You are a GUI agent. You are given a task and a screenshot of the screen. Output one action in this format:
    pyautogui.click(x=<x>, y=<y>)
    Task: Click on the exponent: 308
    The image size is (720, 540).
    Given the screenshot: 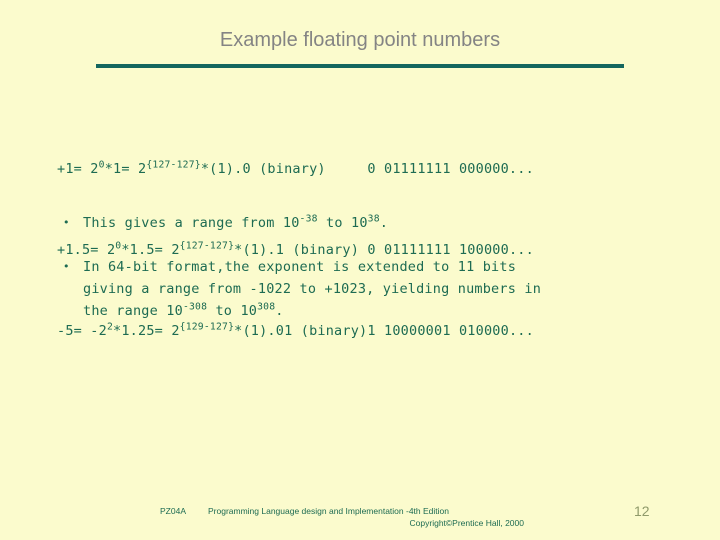 What is the action you would take?
    pyautogui.click(x=266, y=307)
    